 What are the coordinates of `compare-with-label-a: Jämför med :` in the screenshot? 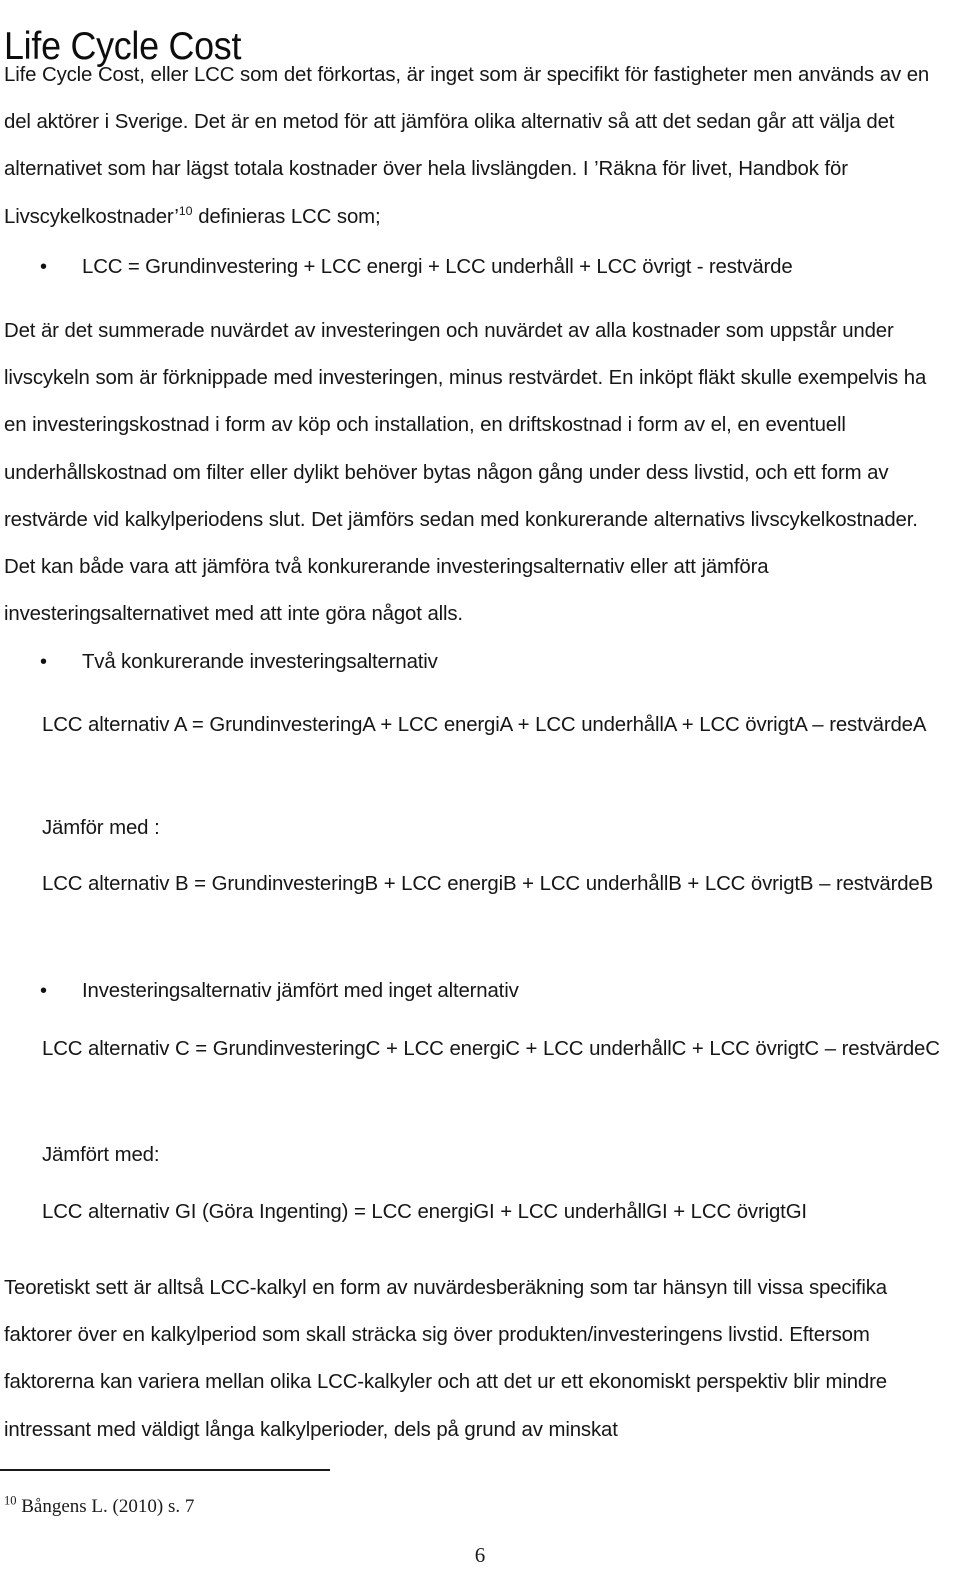 It's located at (101, 828).